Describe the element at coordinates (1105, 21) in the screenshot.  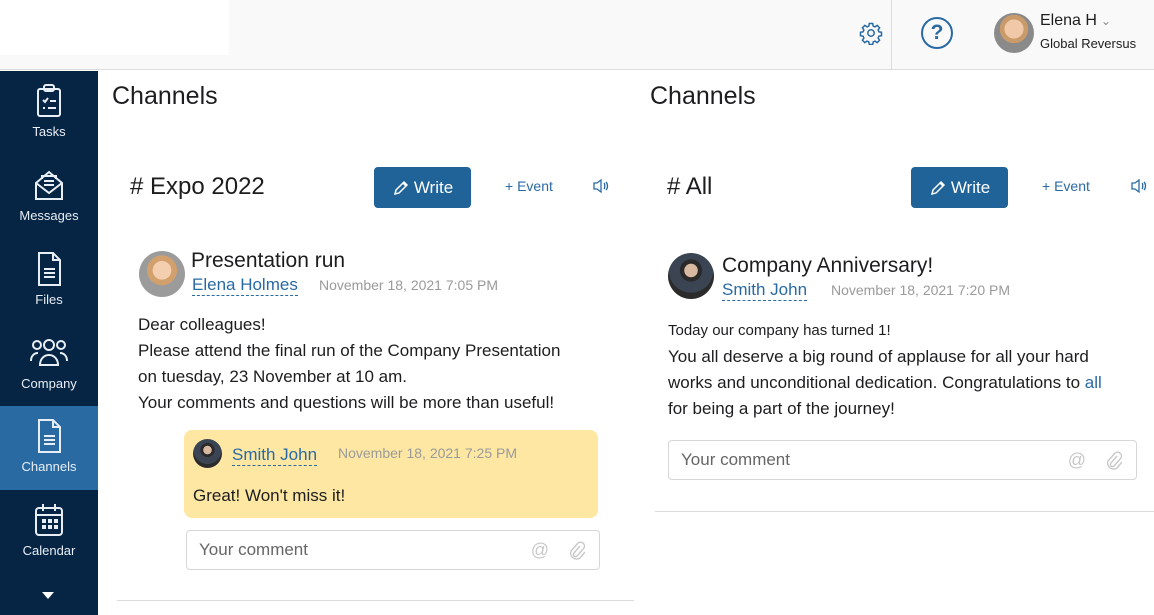
I see `chevron-down-icon: ⌄` at that location.